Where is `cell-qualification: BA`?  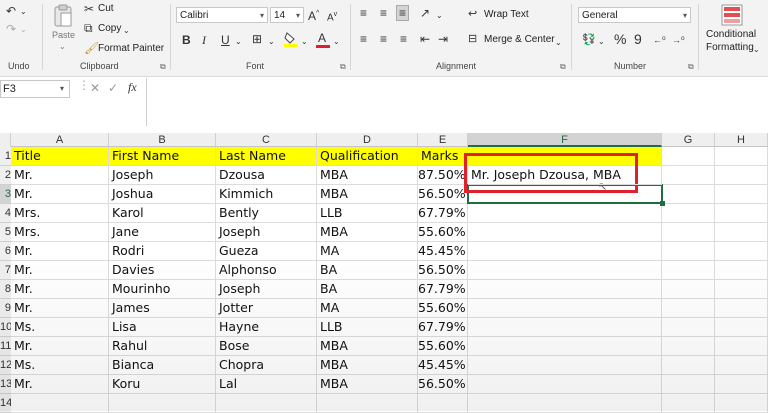
cell-qualification: BA is located at coordinates (367, 289).